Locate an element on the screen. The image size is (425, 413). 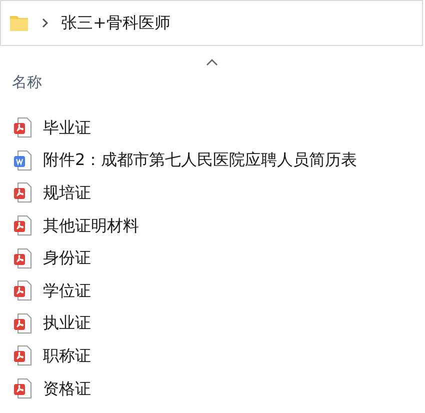
folder-icon is located at coordinates (19, 23).